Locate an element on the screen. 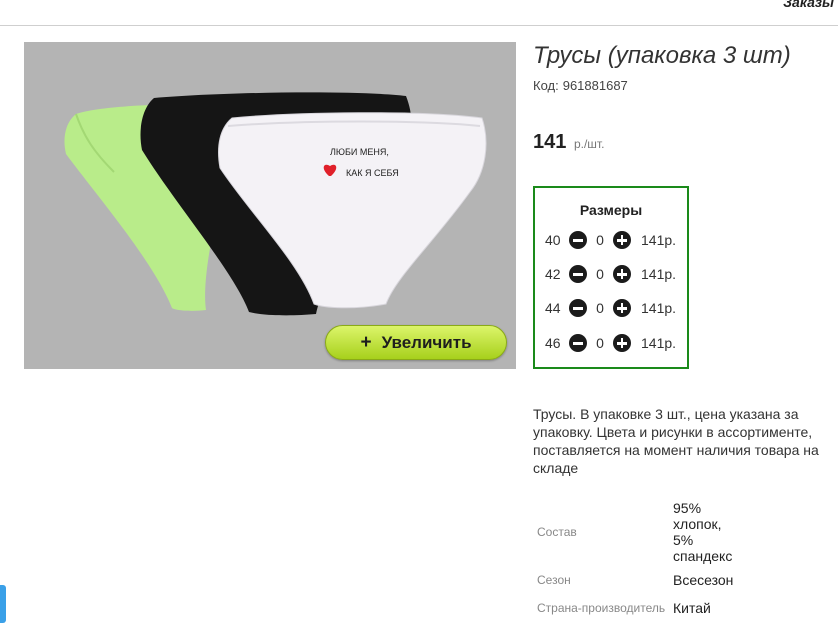 This screenshot has height=623, width=838. size-label: 44 is located at coordinates (553, 308).